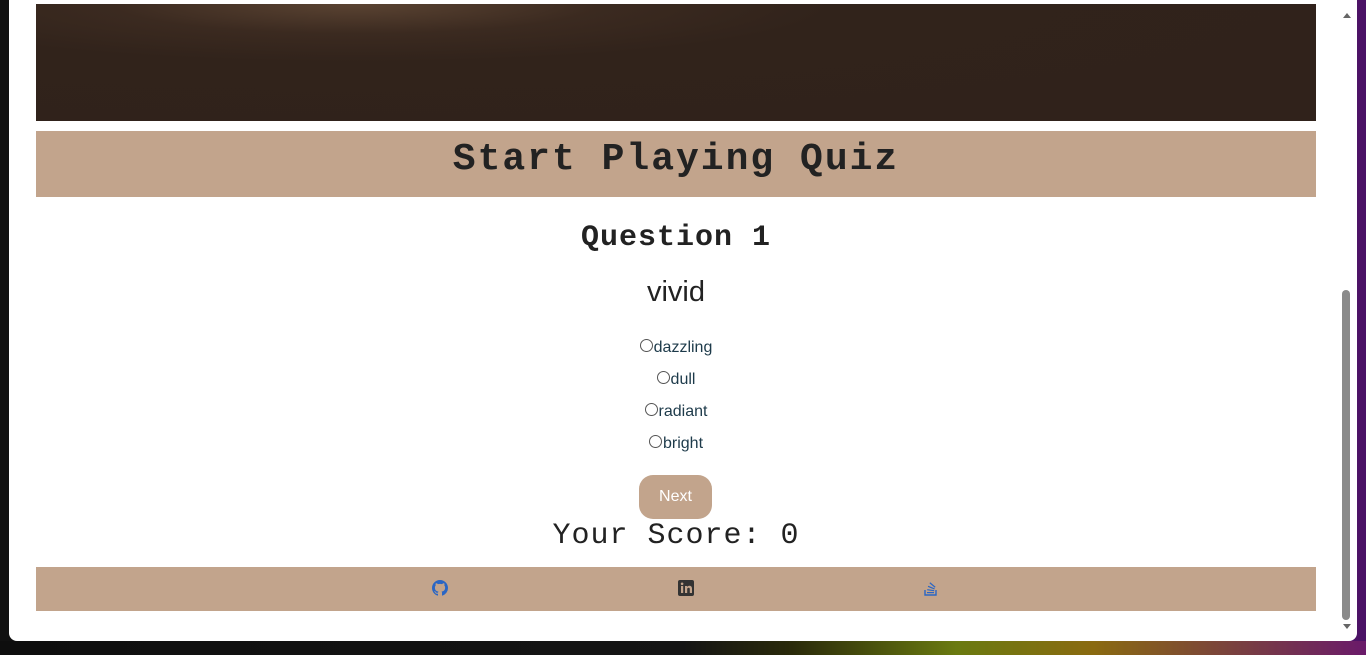  I want to click on github-icon, so click(440, 588).